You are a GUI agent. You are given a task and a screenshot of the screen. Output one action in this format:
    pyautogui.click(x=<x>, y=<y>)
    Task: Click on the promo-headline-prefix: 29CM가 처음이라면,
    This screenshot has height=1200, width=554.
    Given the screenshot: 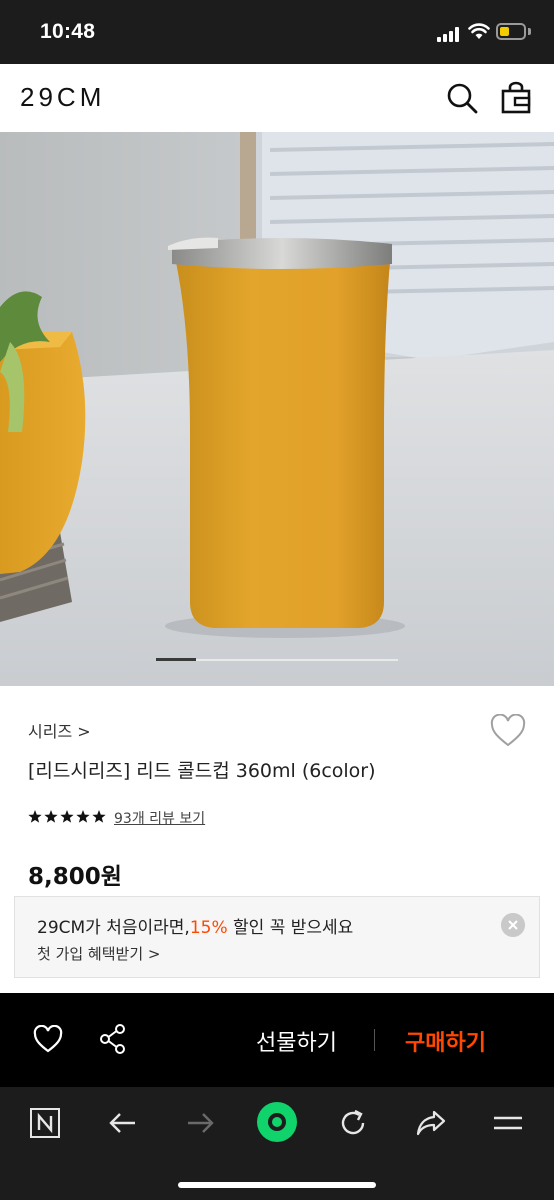 What is the action you would take?
    pyautogui.click(x=113, y=928)
    